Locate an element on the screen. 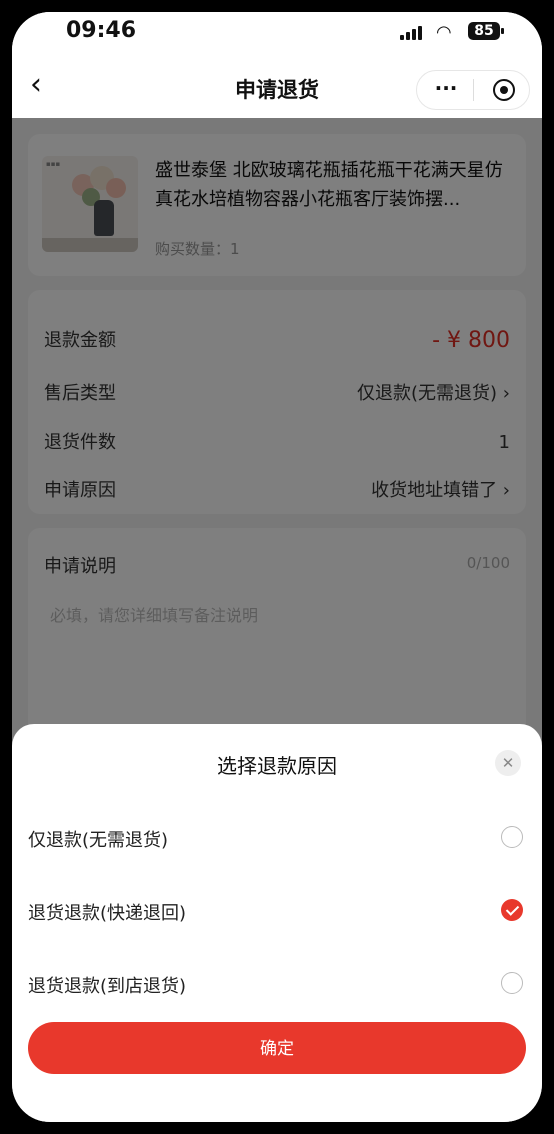  nav-bar: ‹ 申请退货 ··· is located at coordinates (277, 87).